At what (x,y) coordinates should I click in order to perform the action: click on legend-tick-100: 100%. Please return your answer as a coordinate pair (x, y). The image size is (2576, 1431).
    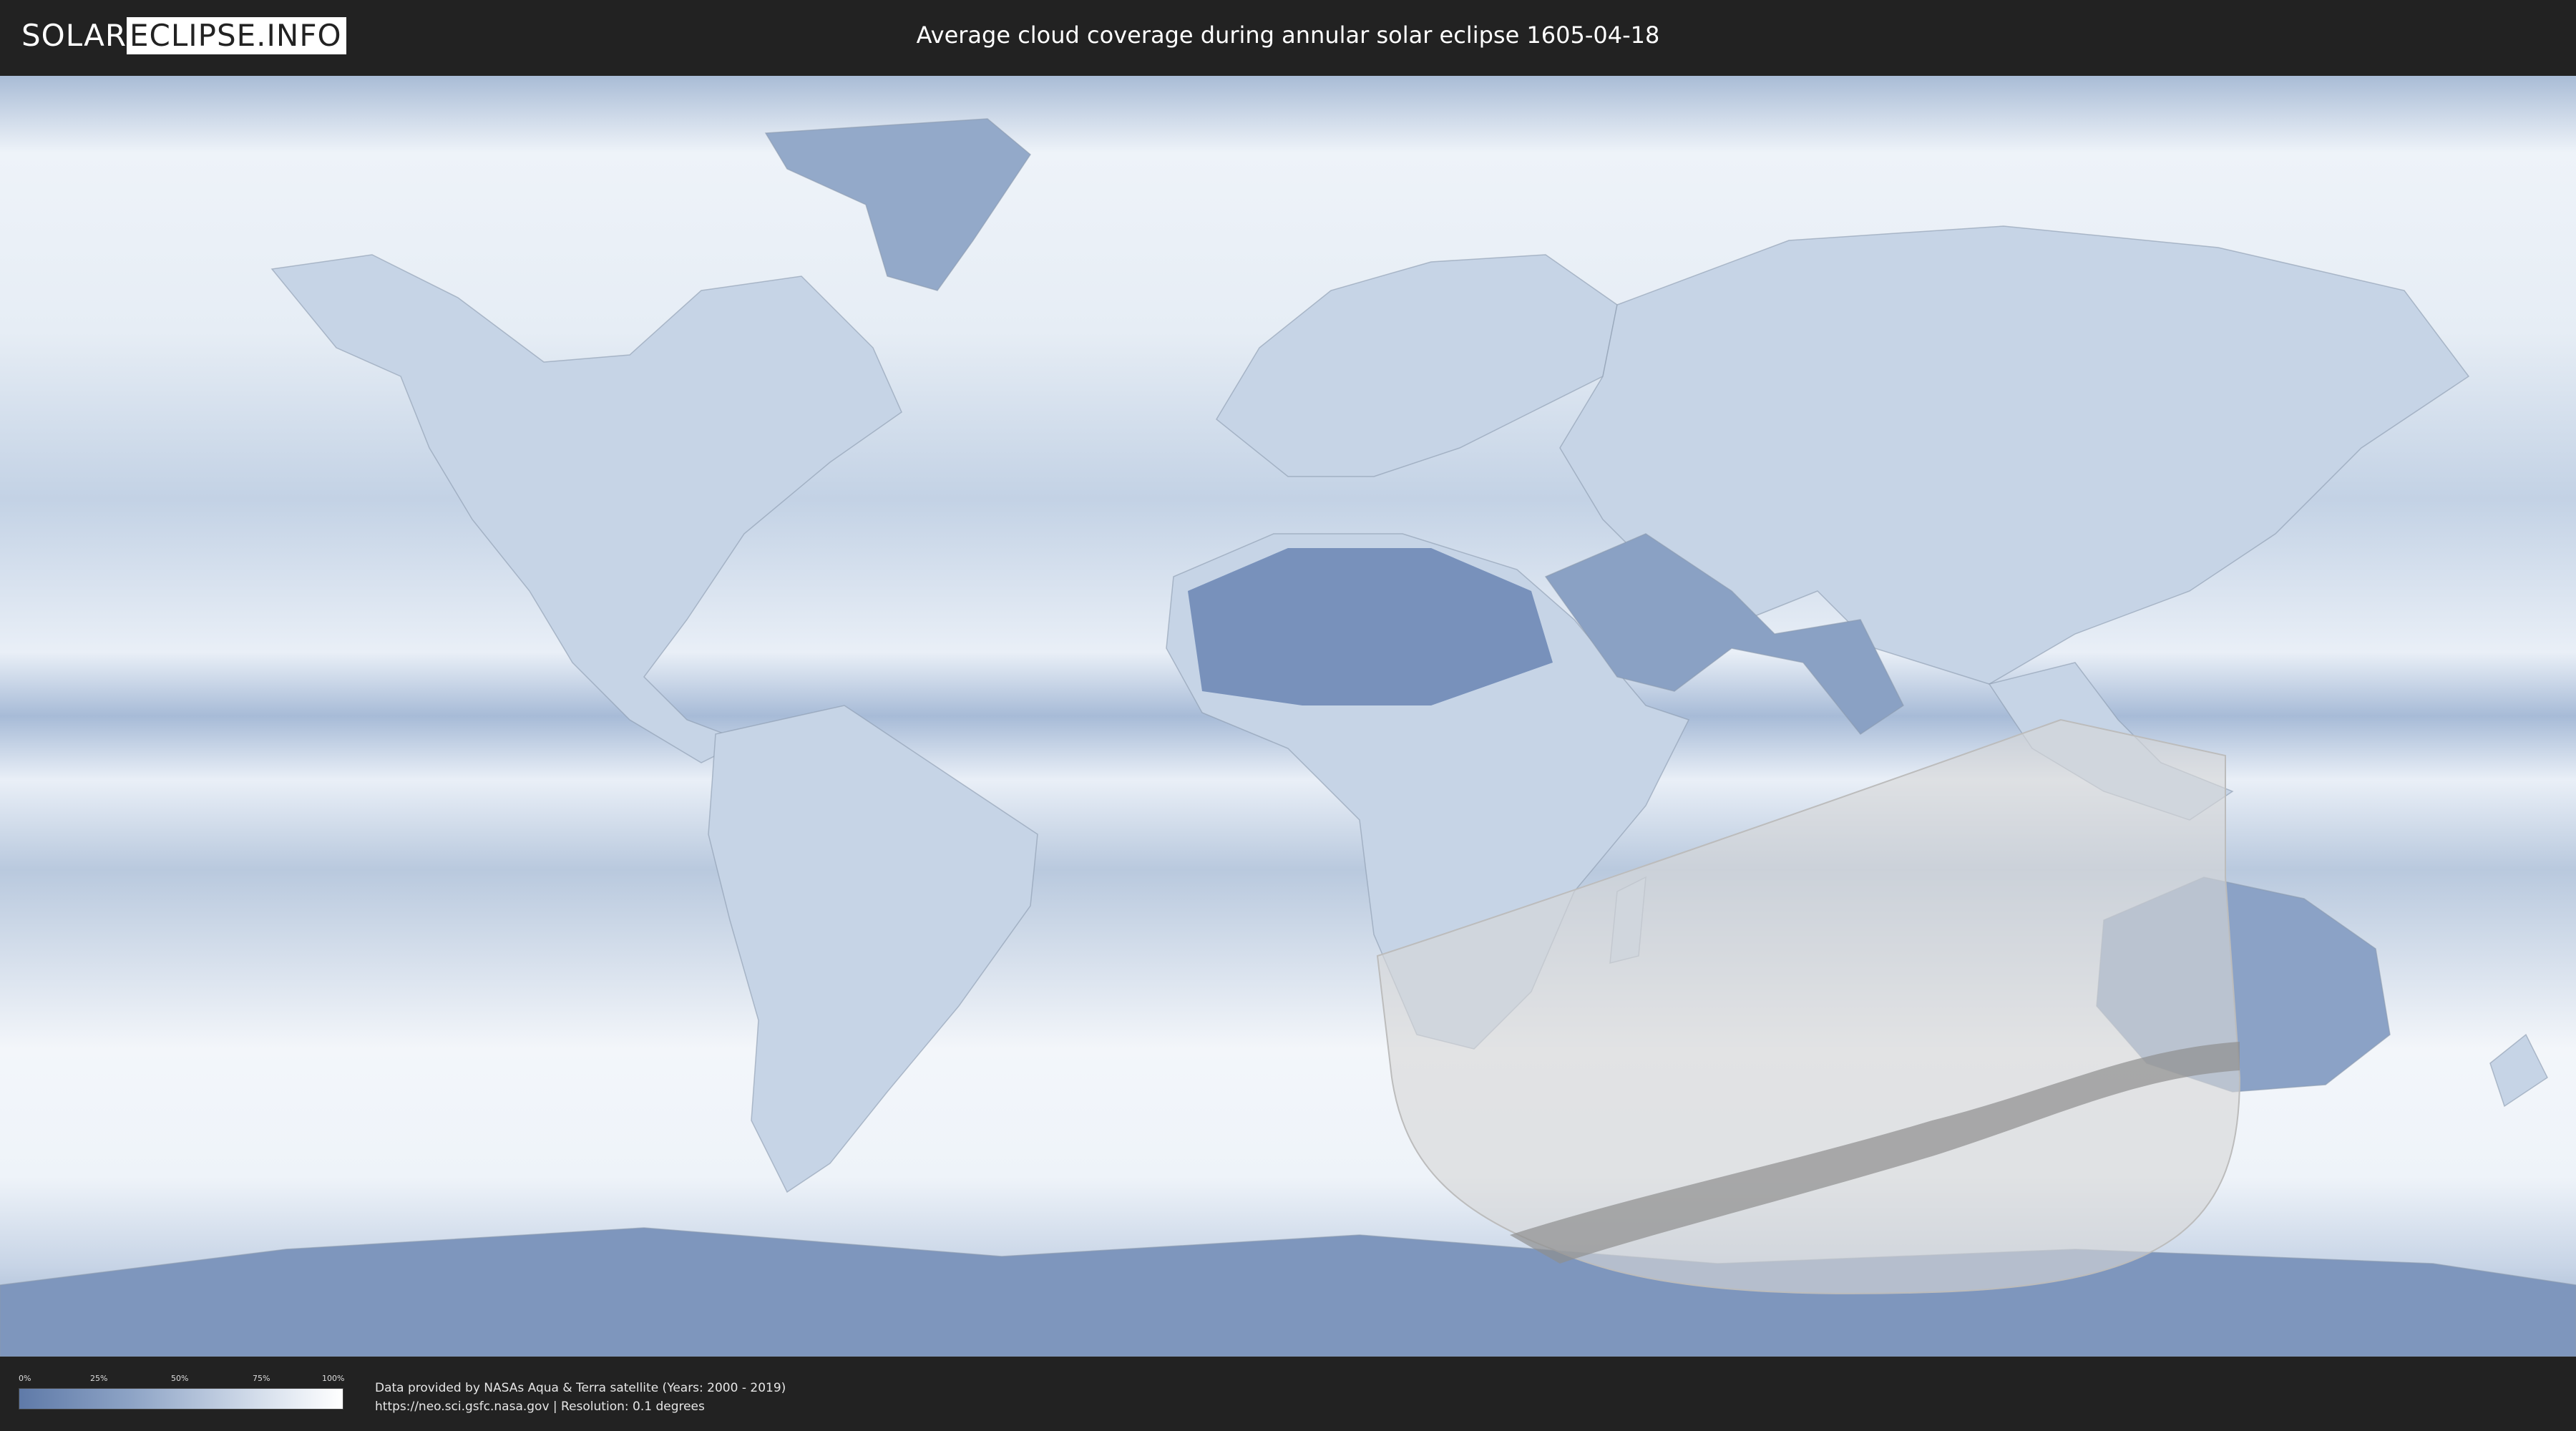
    Looking at the image, I should click on (333, 1378).